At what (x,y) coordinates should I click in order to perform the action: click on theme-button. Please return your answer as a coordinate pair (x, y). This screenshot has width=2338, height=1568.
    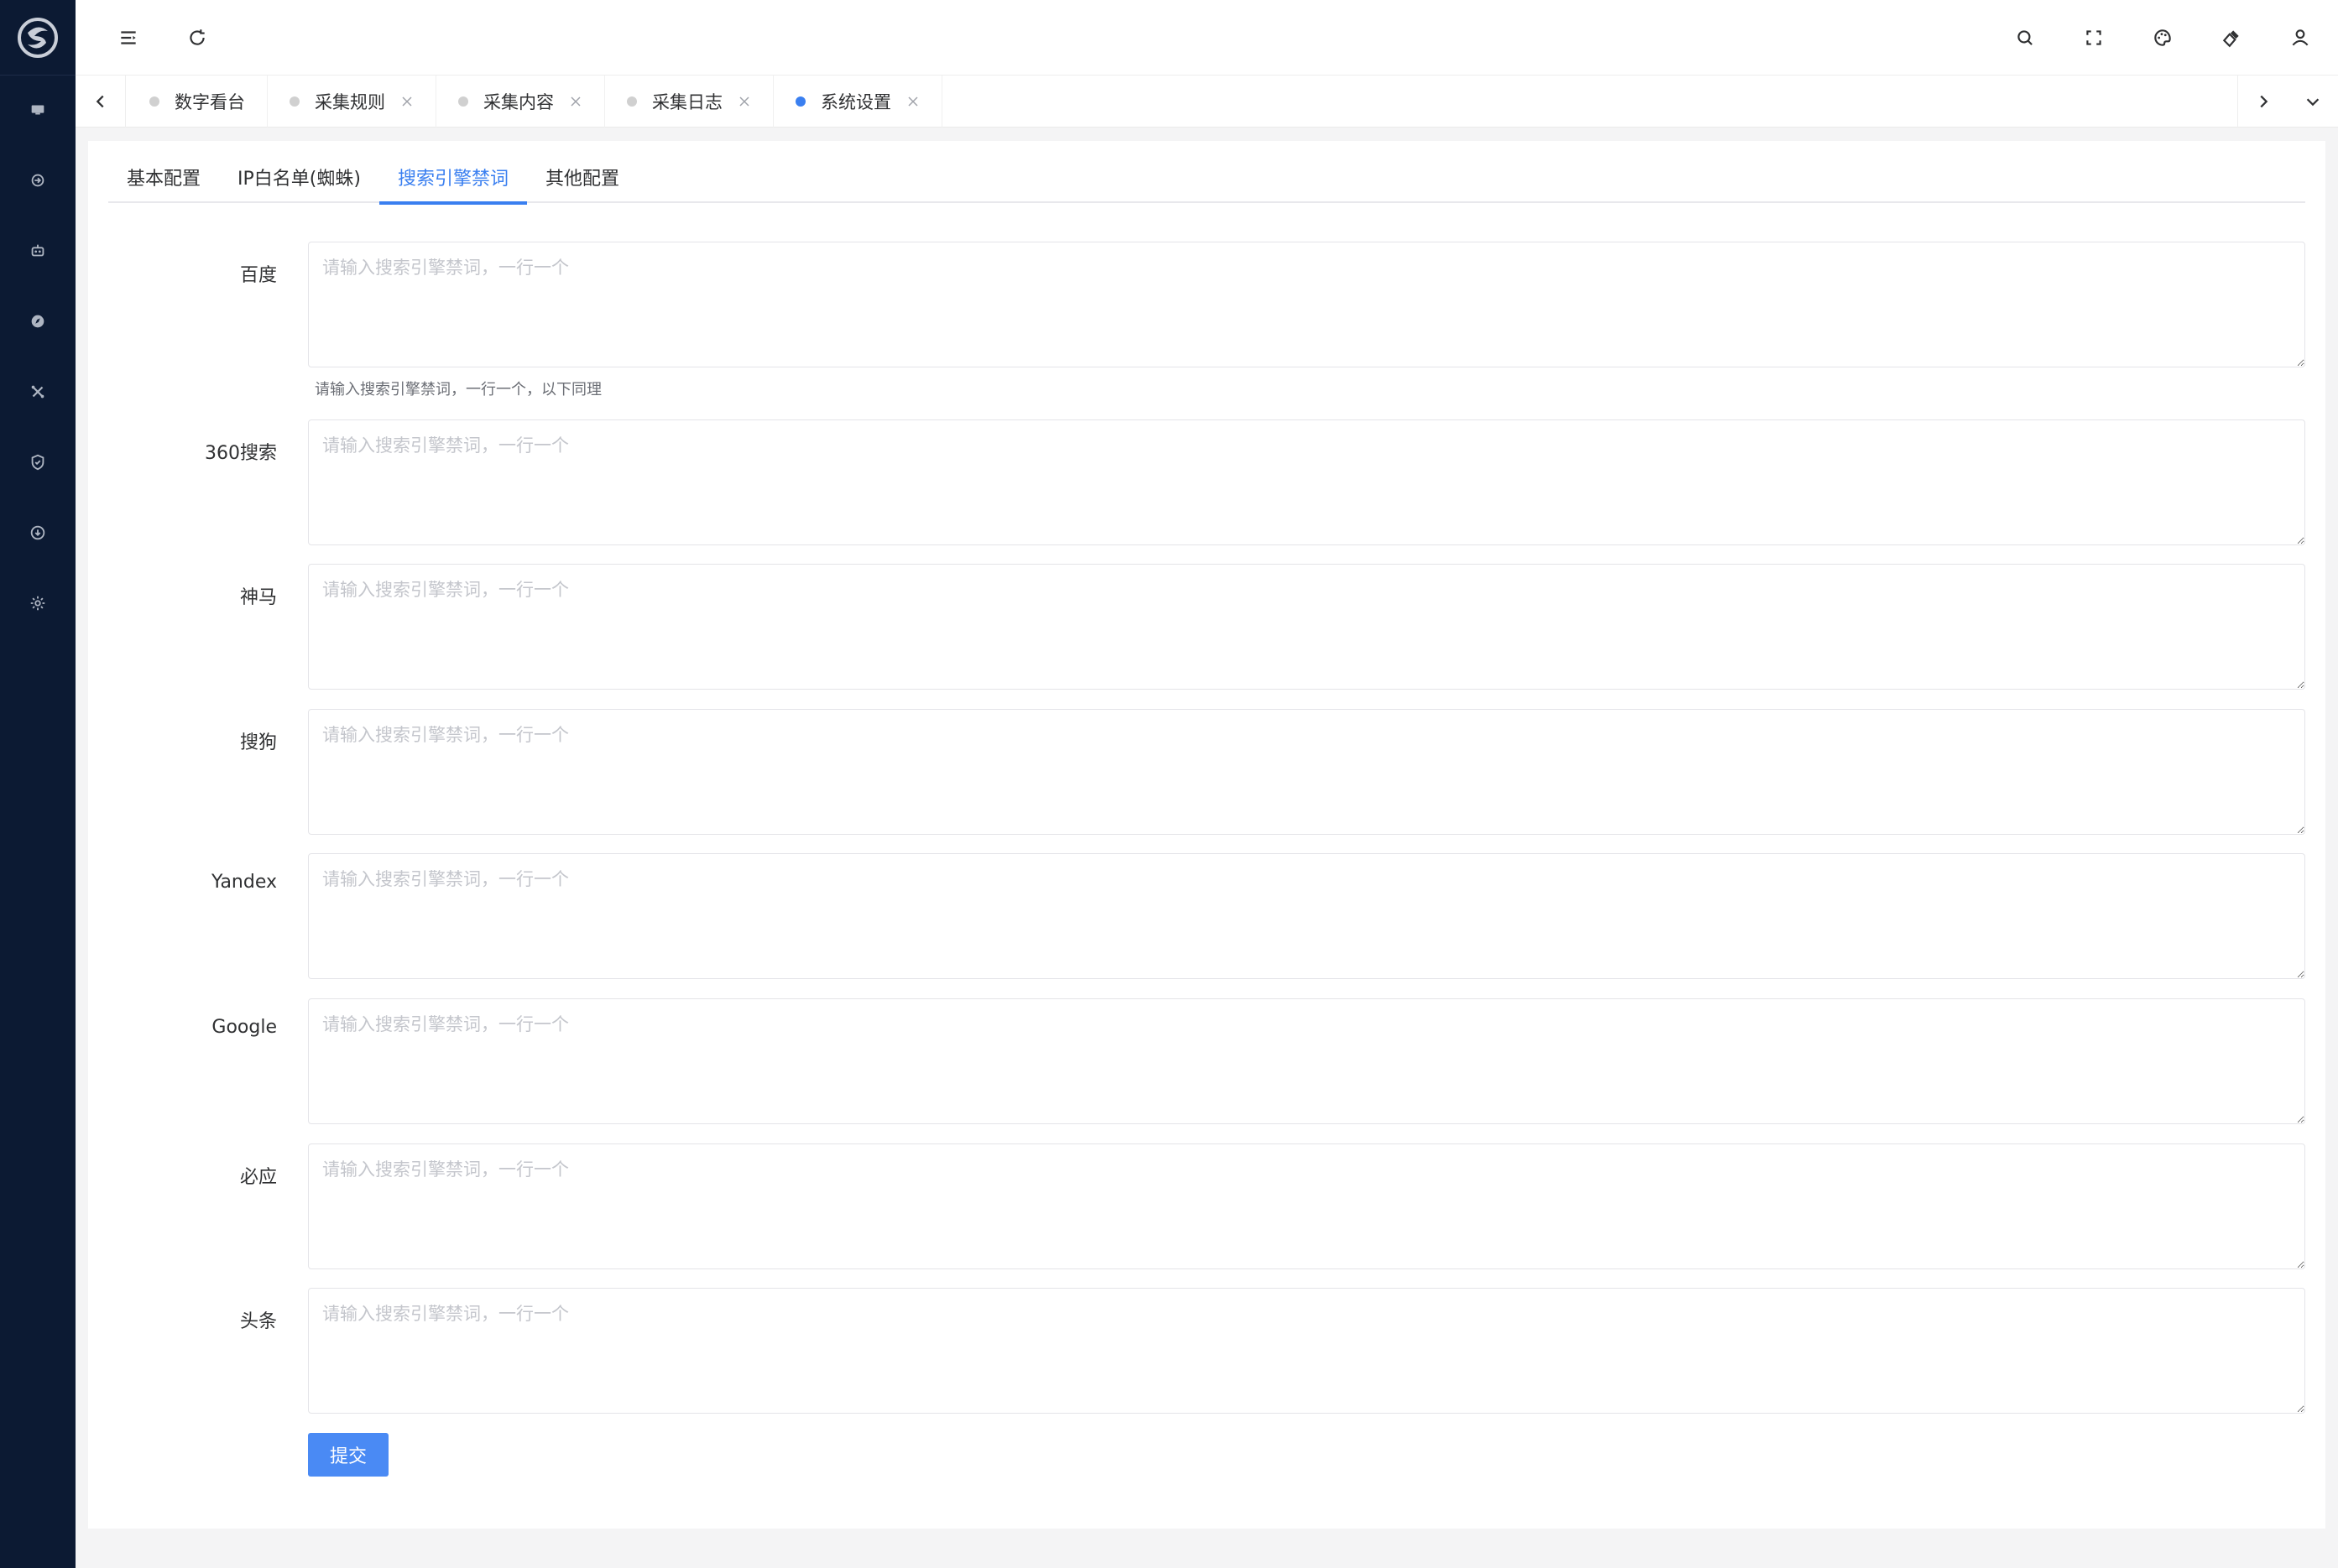
    Looking at the image, I should click on (2162, 37).